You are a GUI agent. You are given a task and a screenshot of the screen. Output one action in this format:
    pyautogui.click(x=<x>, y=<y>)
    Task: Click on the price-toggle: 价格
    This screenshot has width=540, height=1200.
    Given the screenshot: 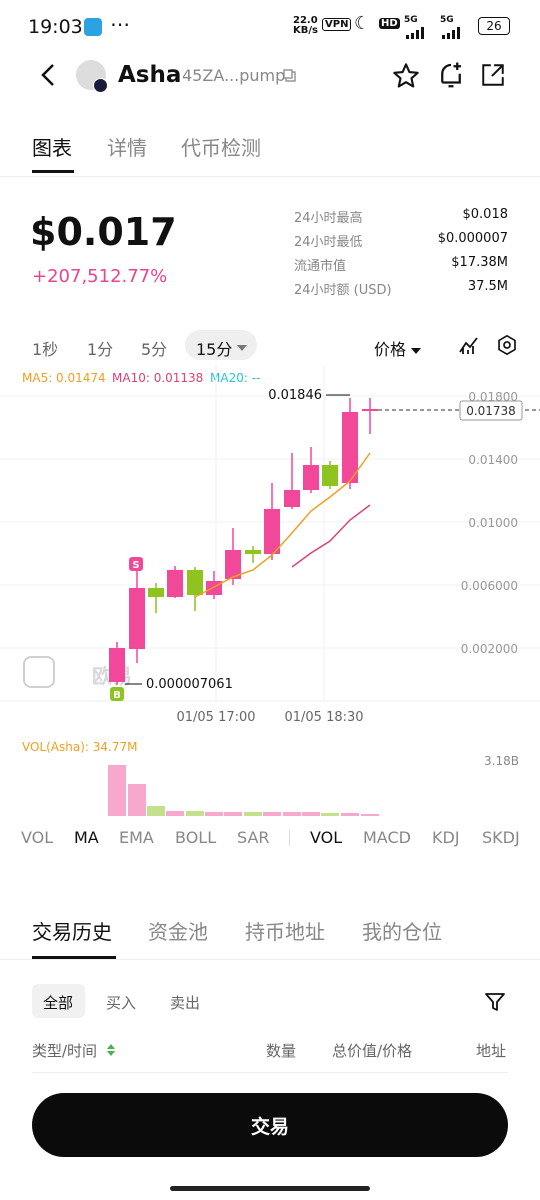 What is the action you would take?
    pyautogui.click(x=390, y=348)
    